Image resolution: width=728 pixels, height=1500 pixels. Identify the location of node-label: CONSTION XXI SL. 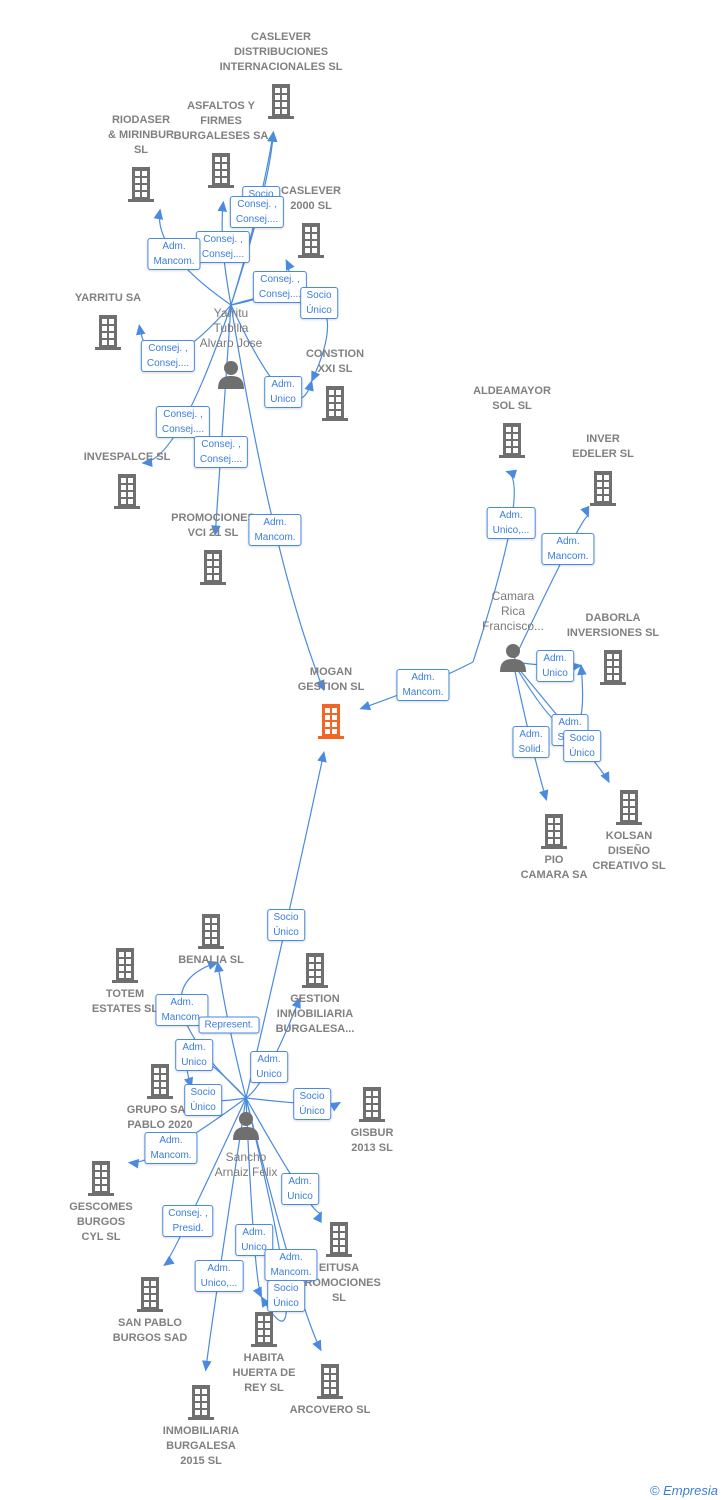
(335, 361).